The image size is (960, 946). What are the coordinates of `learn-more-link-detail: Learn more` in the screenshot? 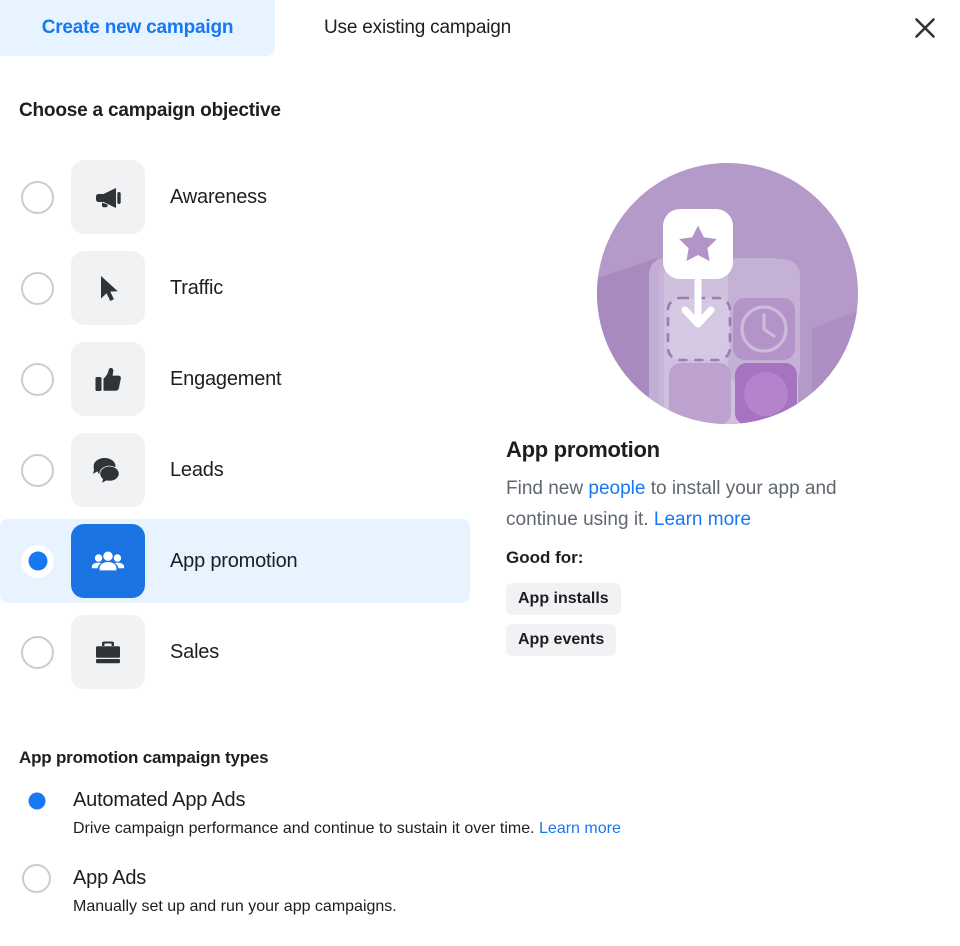 It's located at (702, 519).